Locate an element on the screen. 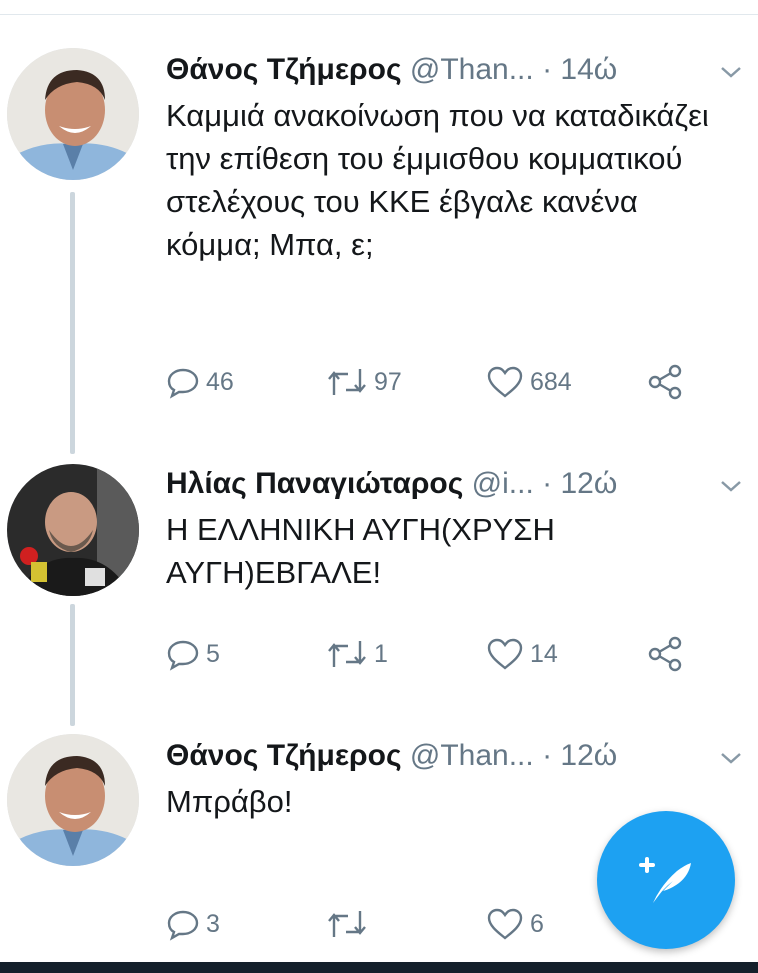 Image resolution: width=758 pixels, height=973 pixels. bottom-bar is located at coordinates (379, 967).